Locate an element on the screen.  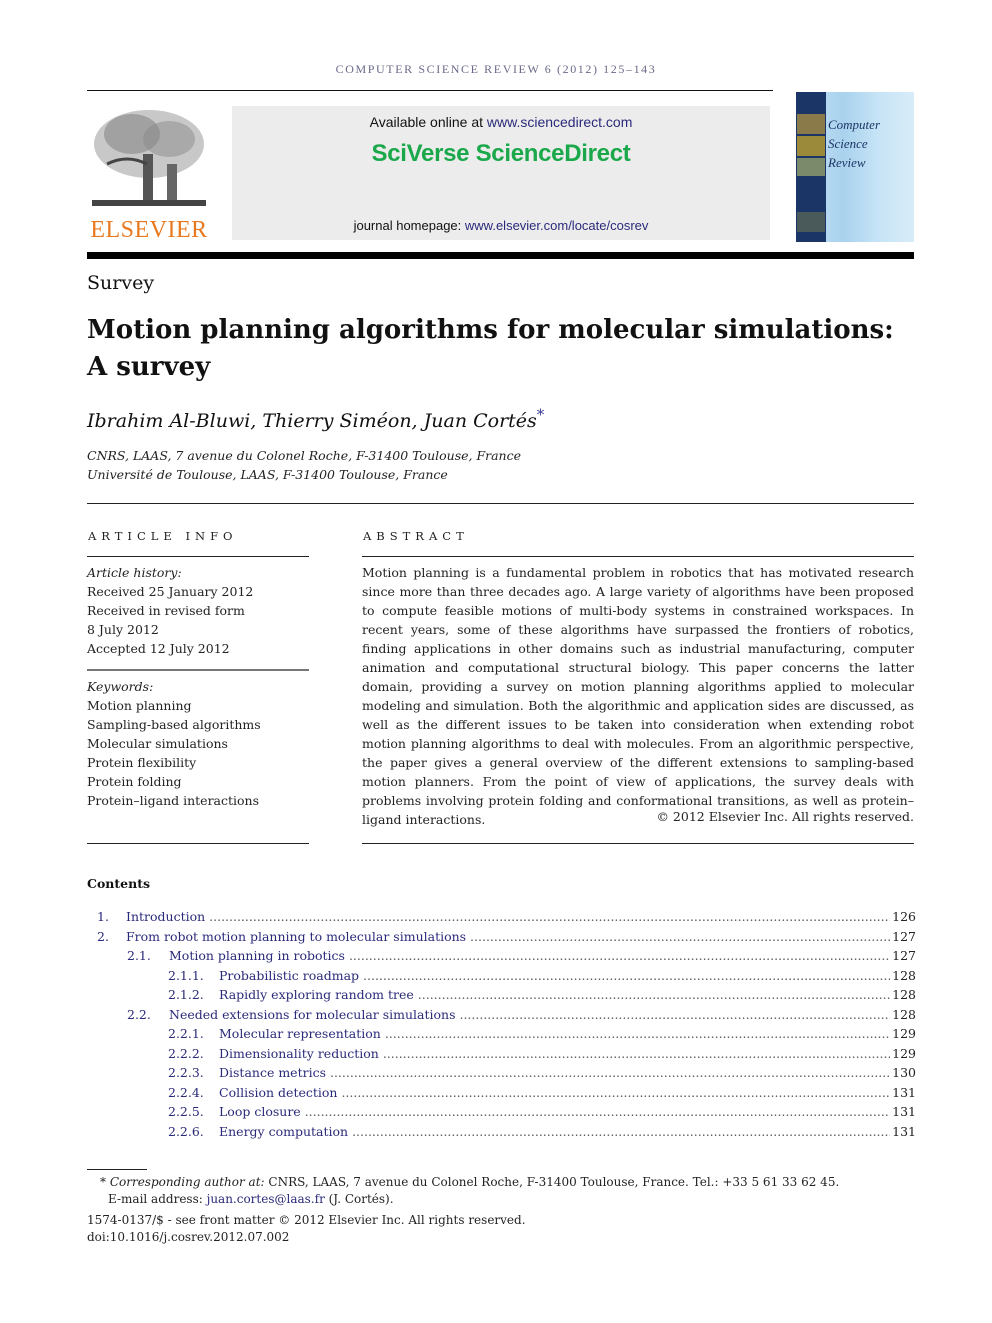
sciencedirect-link: www.sciencedirect.com is located at coordinates (560, 122).